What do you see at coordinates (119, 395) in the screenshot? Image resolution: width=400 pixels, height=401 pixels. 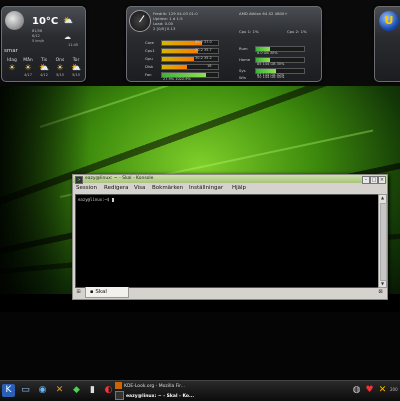 I see `terminal-icon` at bounding box center [119, 395].